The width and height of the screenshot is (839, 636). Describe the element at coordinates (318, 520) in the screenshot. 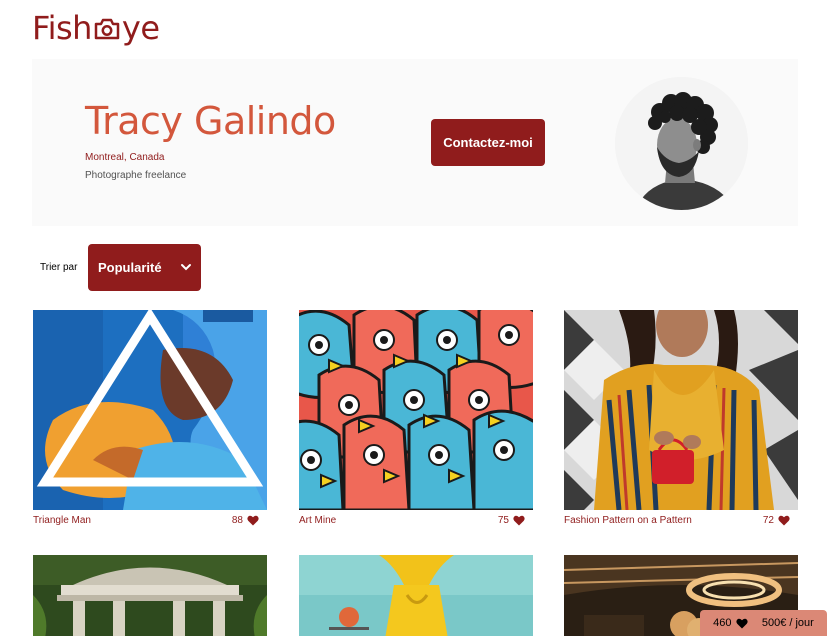

I see `media-title: Art Mine` at that location.